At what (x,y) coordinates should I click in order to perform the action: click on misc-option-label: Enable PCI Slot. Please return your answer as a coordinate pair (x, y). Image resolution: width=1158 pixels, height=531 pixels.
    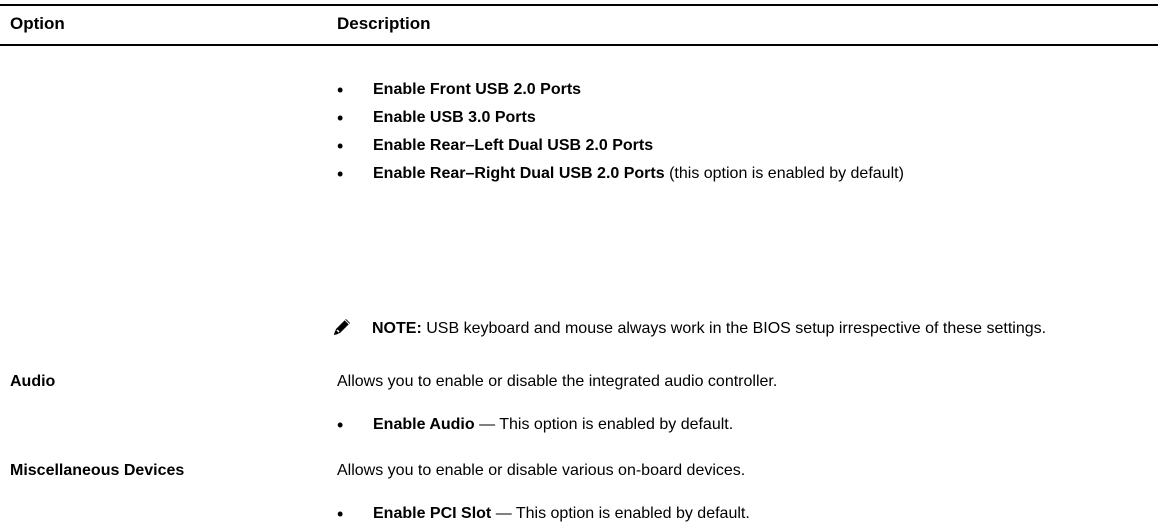
    Looking at the image, I should click on (432, 513).